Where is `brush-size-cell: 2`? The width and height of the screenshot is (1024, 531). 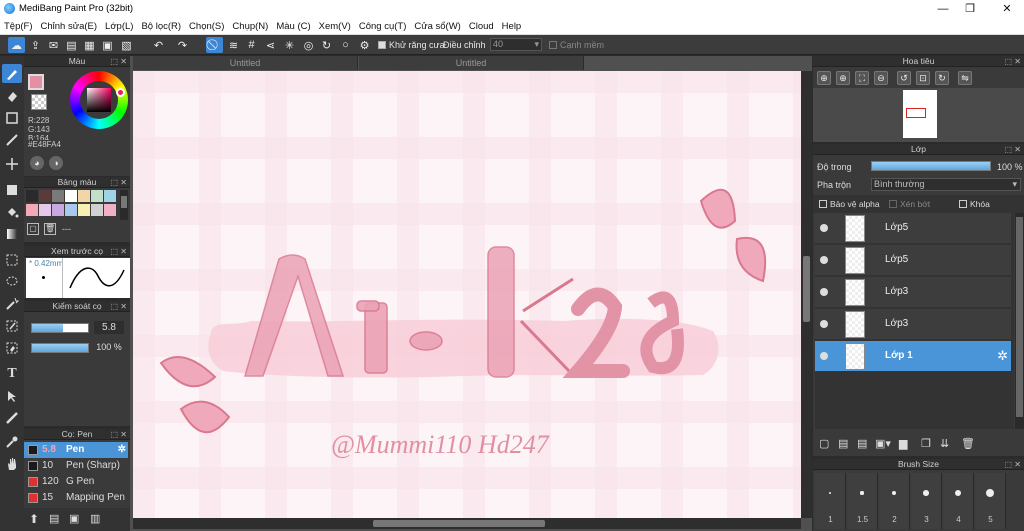
brush-size-cell: 2 is located at coordinates (894, 501).